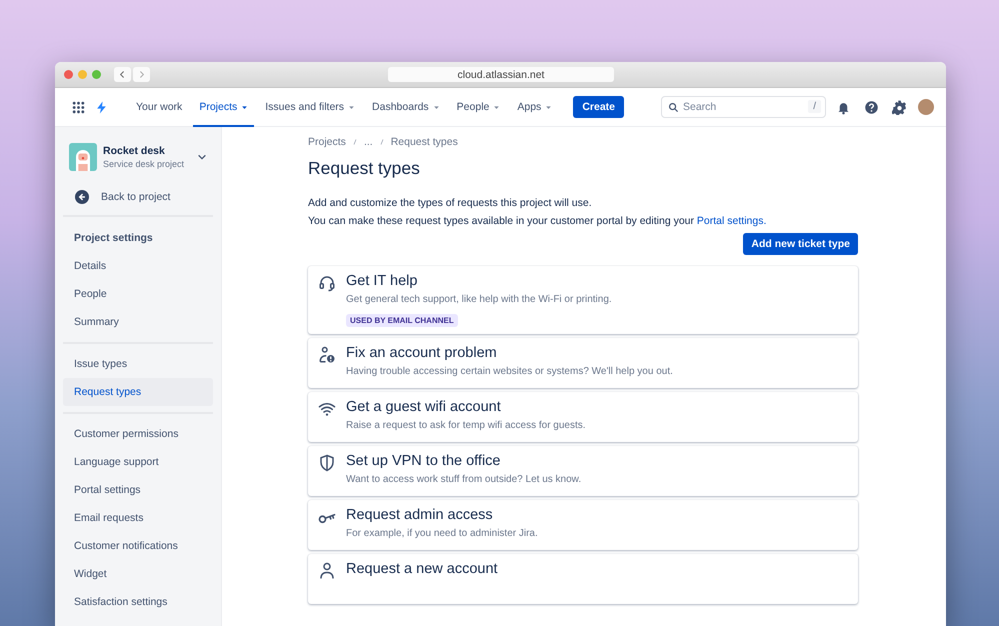 Image resolution: width=999 pixels, height=626 pixels. I want to click on back-button, so click(122, 74).